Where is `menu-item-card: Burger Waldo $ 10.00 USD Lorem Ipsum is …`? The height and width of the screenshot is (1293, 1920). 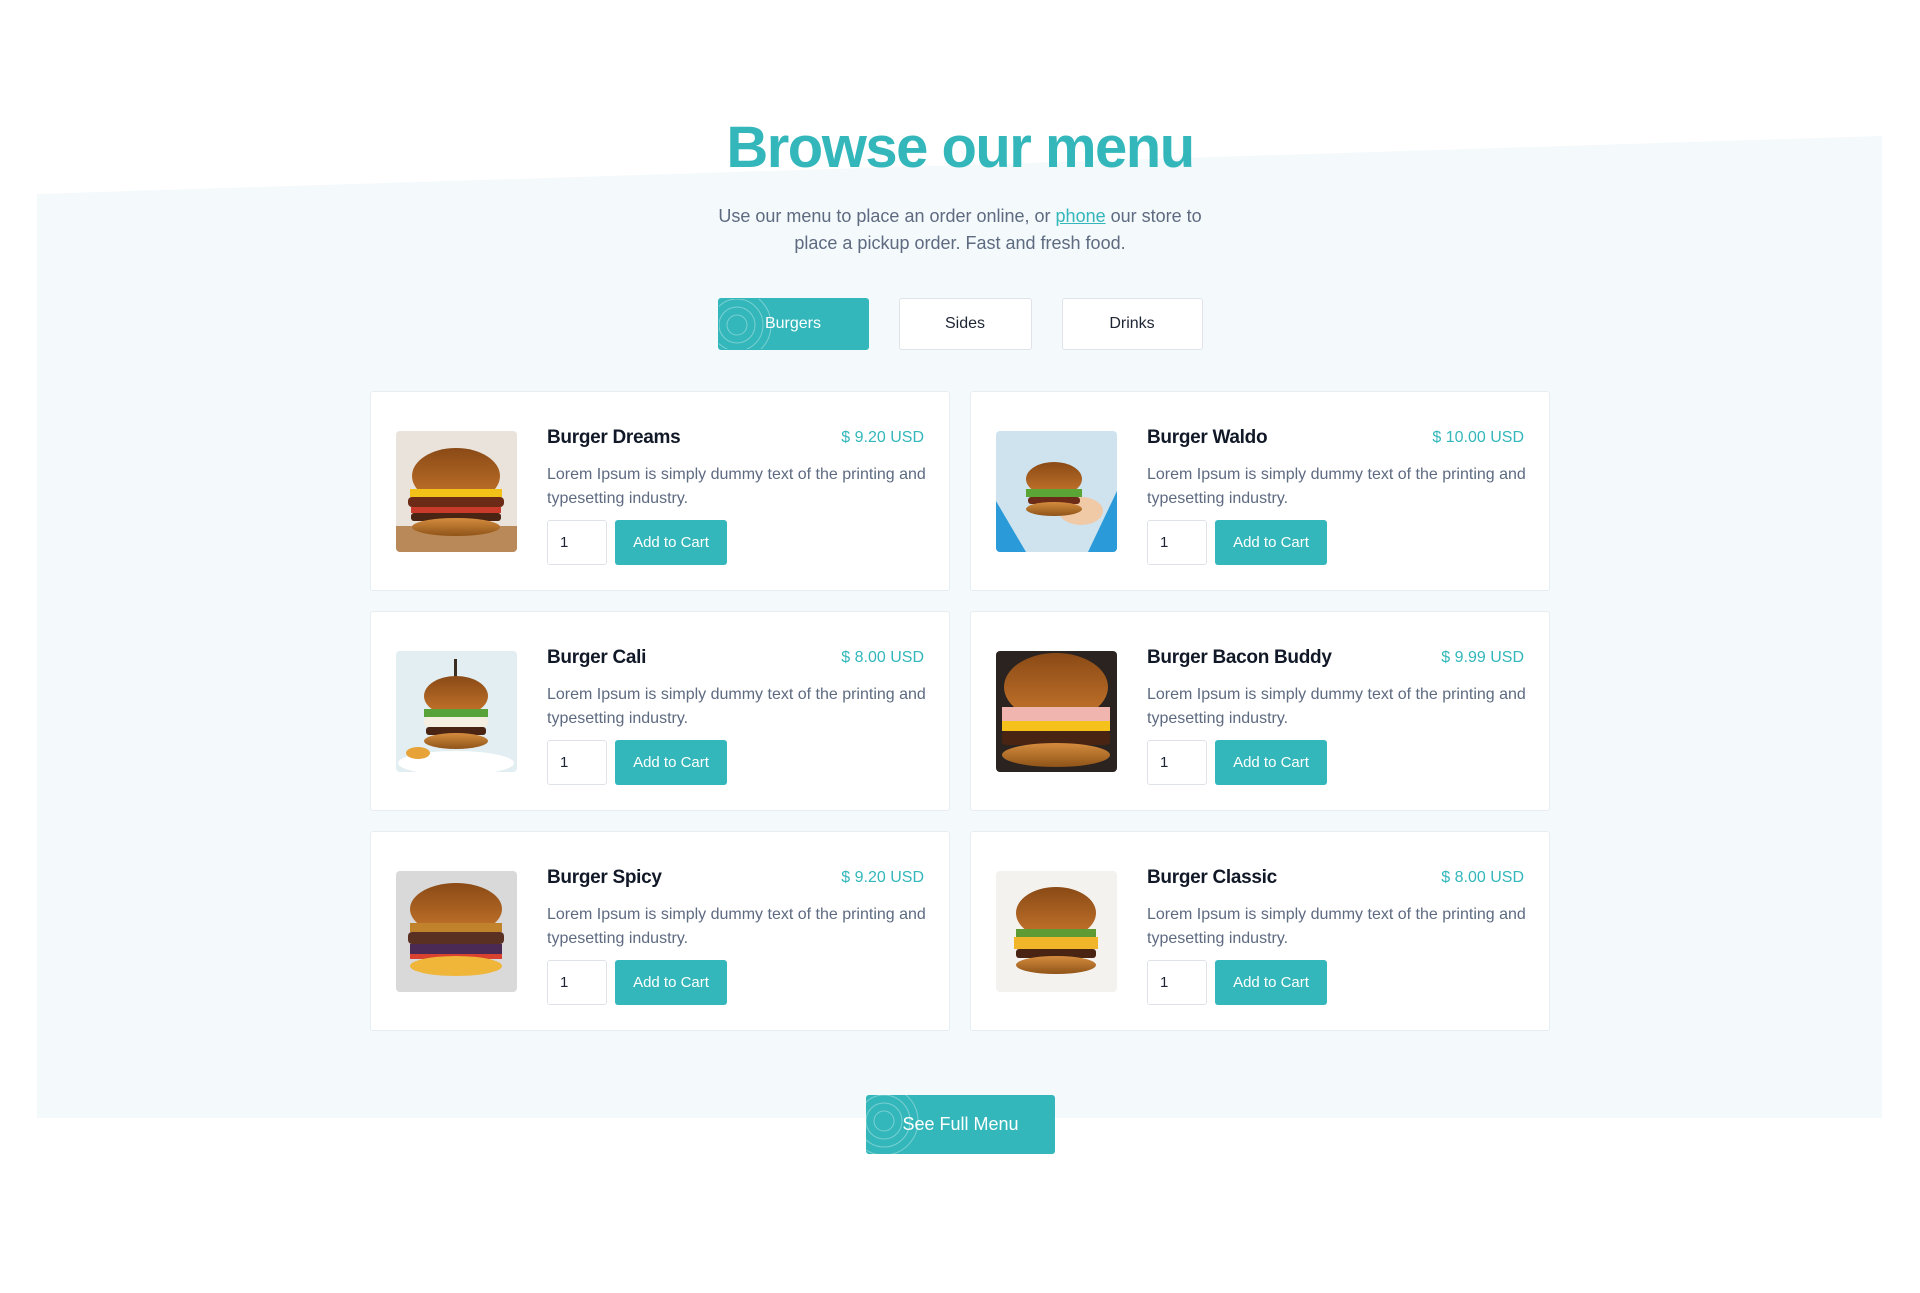
menu-item-card: Burger Waldo $ 10.00 USD Lorem Ipsum is … is located at coordinates (1260, 491).